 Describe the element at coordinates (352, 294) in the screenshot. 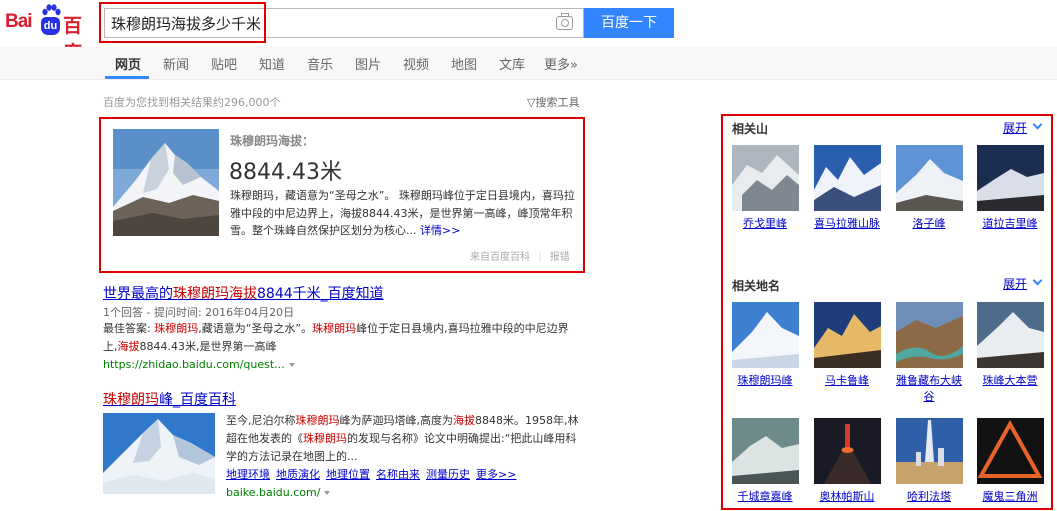

I see `title-text: _百度知道` at that location.